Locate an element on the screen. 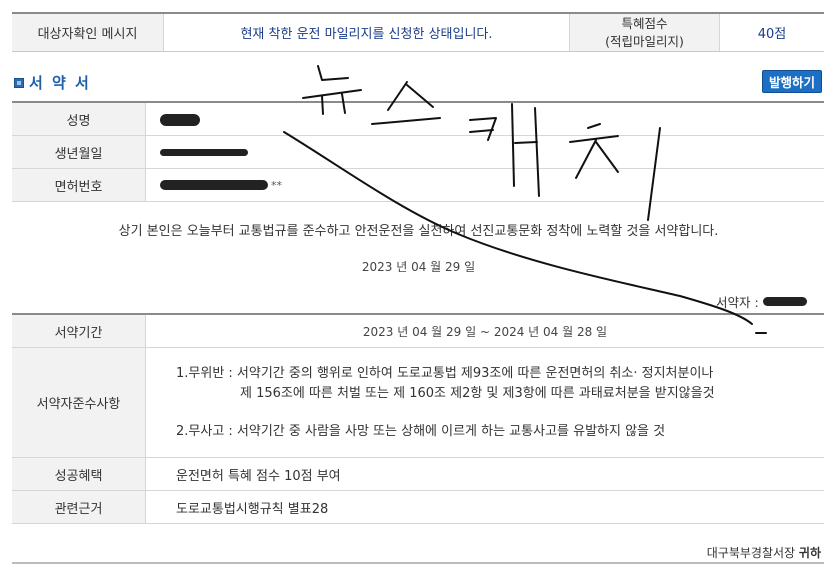 This screenshot has width=837, height=566. basis-label: 관련근거 is located at coordinates (79, 507).